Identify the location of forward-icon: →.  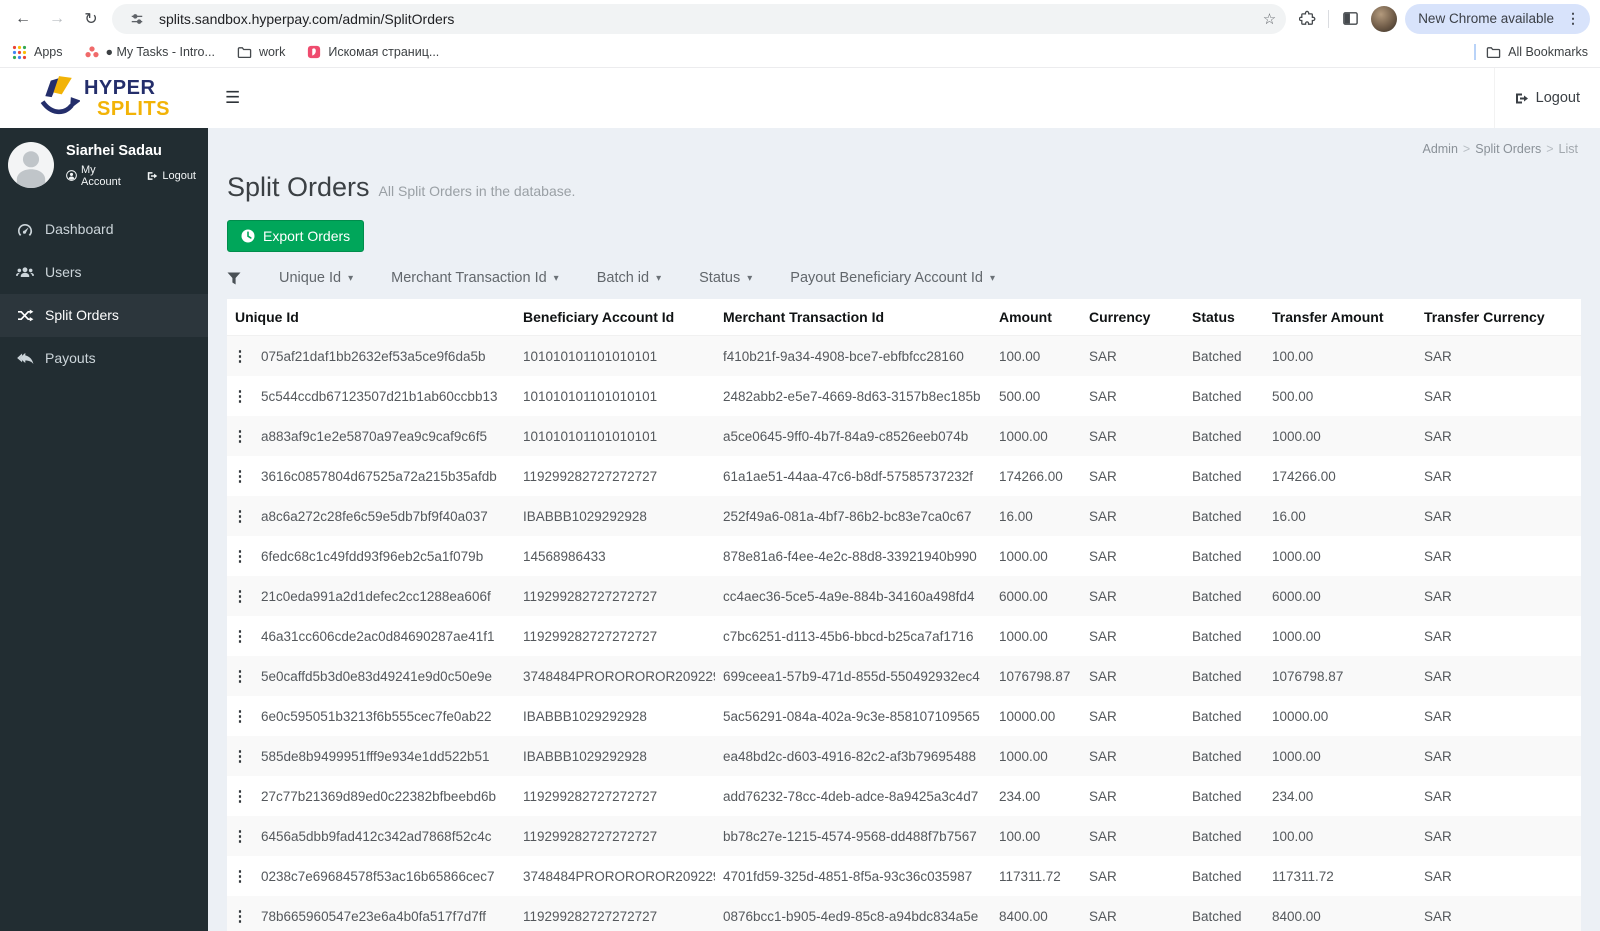
(57, 19).